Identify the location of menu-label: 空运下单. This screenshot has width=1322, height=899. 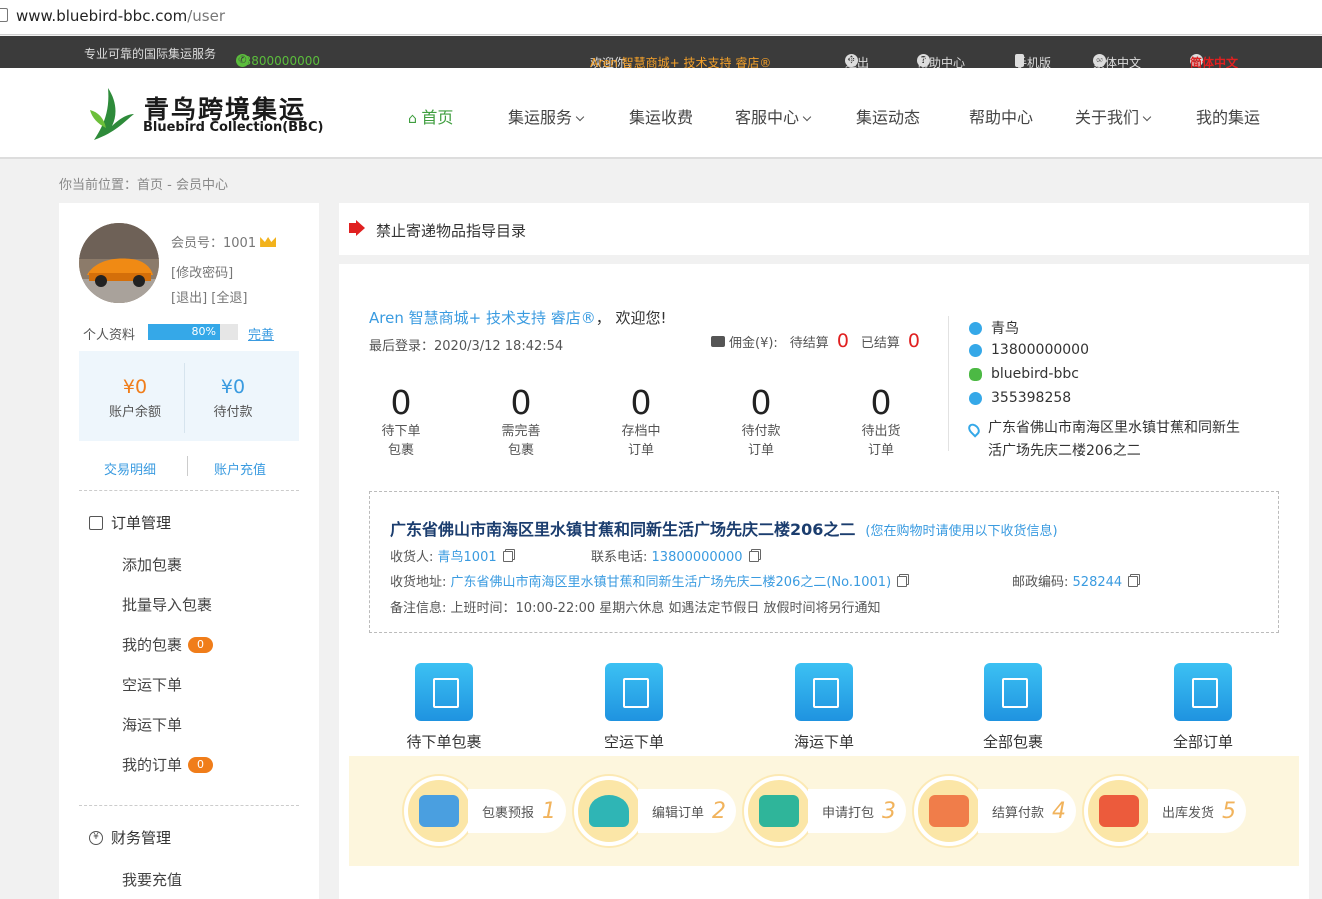
(152, 685).